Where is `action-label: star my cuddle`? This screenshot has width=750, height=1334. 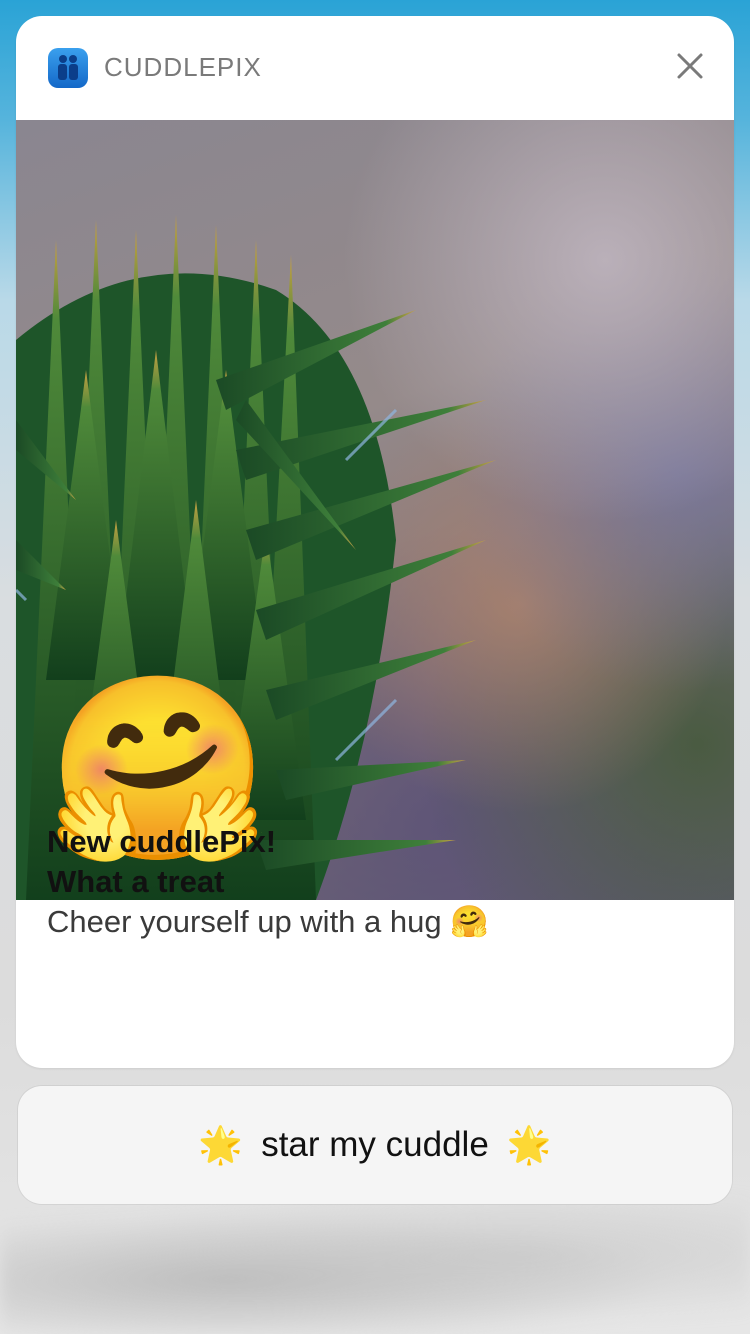 action-label: star my cuddle is located at coordinates (375, 1144).